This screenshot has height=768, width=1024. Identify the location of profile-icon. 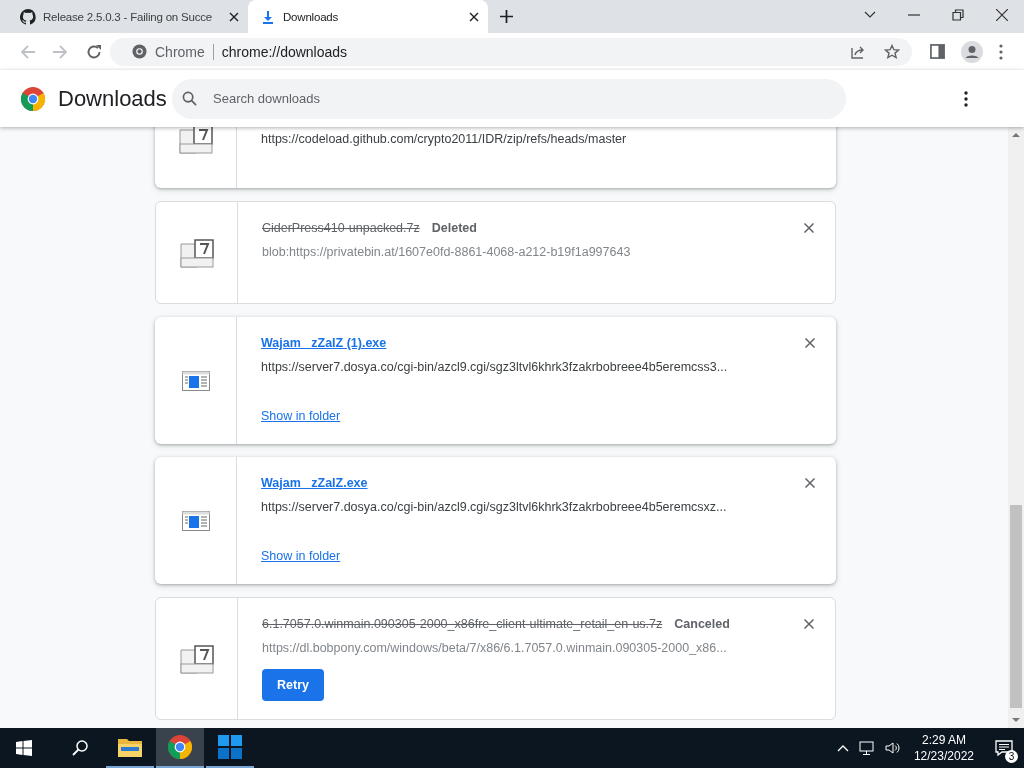
(972, 51).